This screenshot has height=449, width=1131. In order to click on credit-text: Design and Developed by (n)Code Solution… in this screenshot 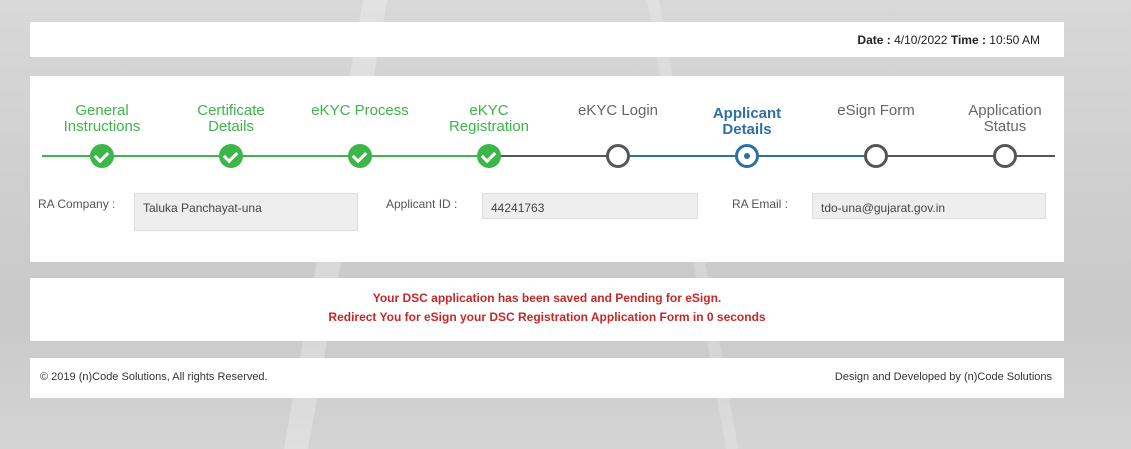, I will do `click(943, 377)`.